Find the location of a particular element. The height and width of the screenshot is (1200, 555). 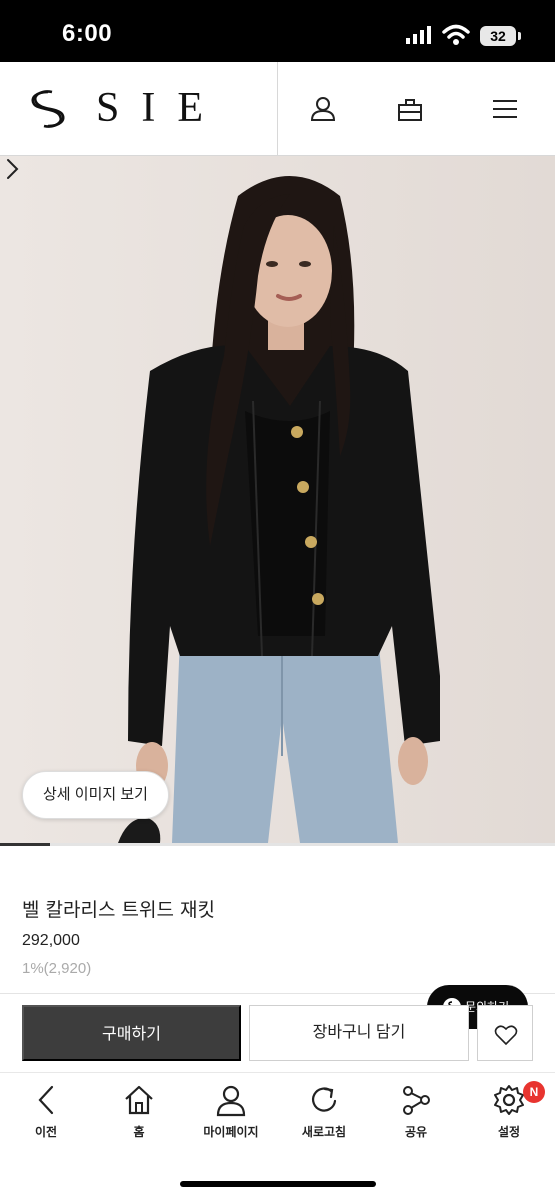

wishlist-button is located at coordinates (505, 1033).